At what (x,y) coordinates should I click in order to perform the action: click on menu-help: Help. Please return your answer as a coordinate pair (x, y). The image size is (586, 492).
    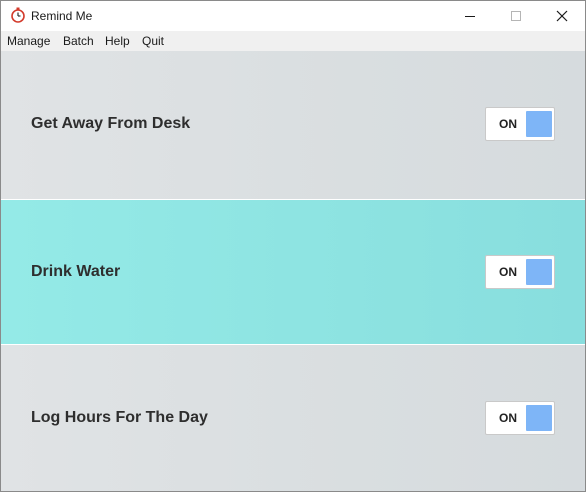
    Looking at the image, I should click on (117, 41).